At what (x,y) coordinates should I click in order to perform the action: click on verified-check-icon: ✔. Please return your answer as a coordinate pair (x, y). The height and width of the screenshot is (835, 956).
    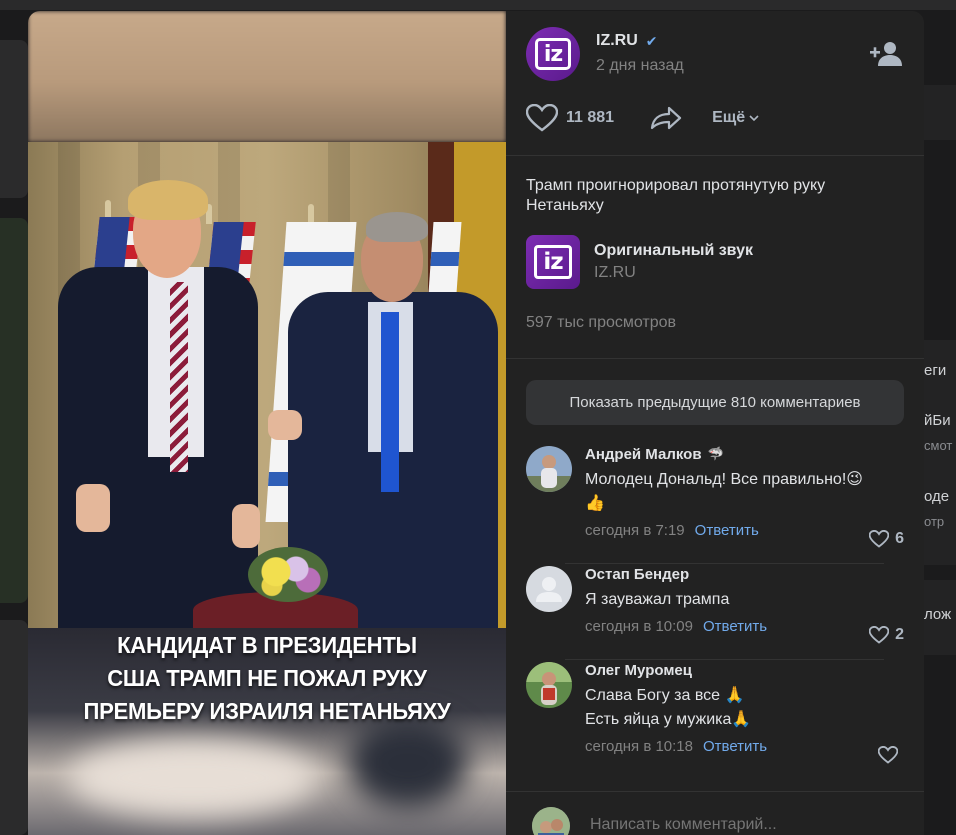
    Looking at the image, I should click on (651, 40).